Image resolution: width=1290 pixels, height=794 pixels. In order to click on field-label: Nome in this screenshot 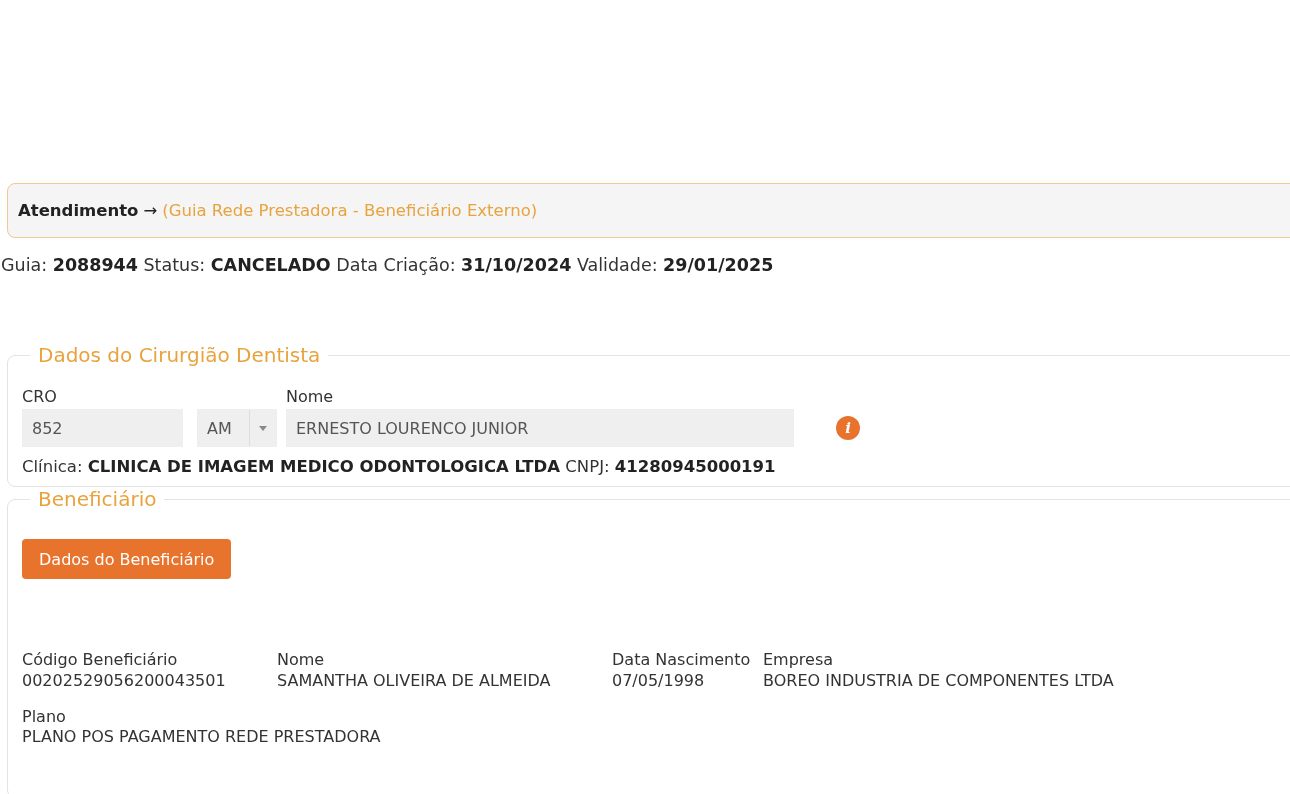, I will do `click(310, 397)`.